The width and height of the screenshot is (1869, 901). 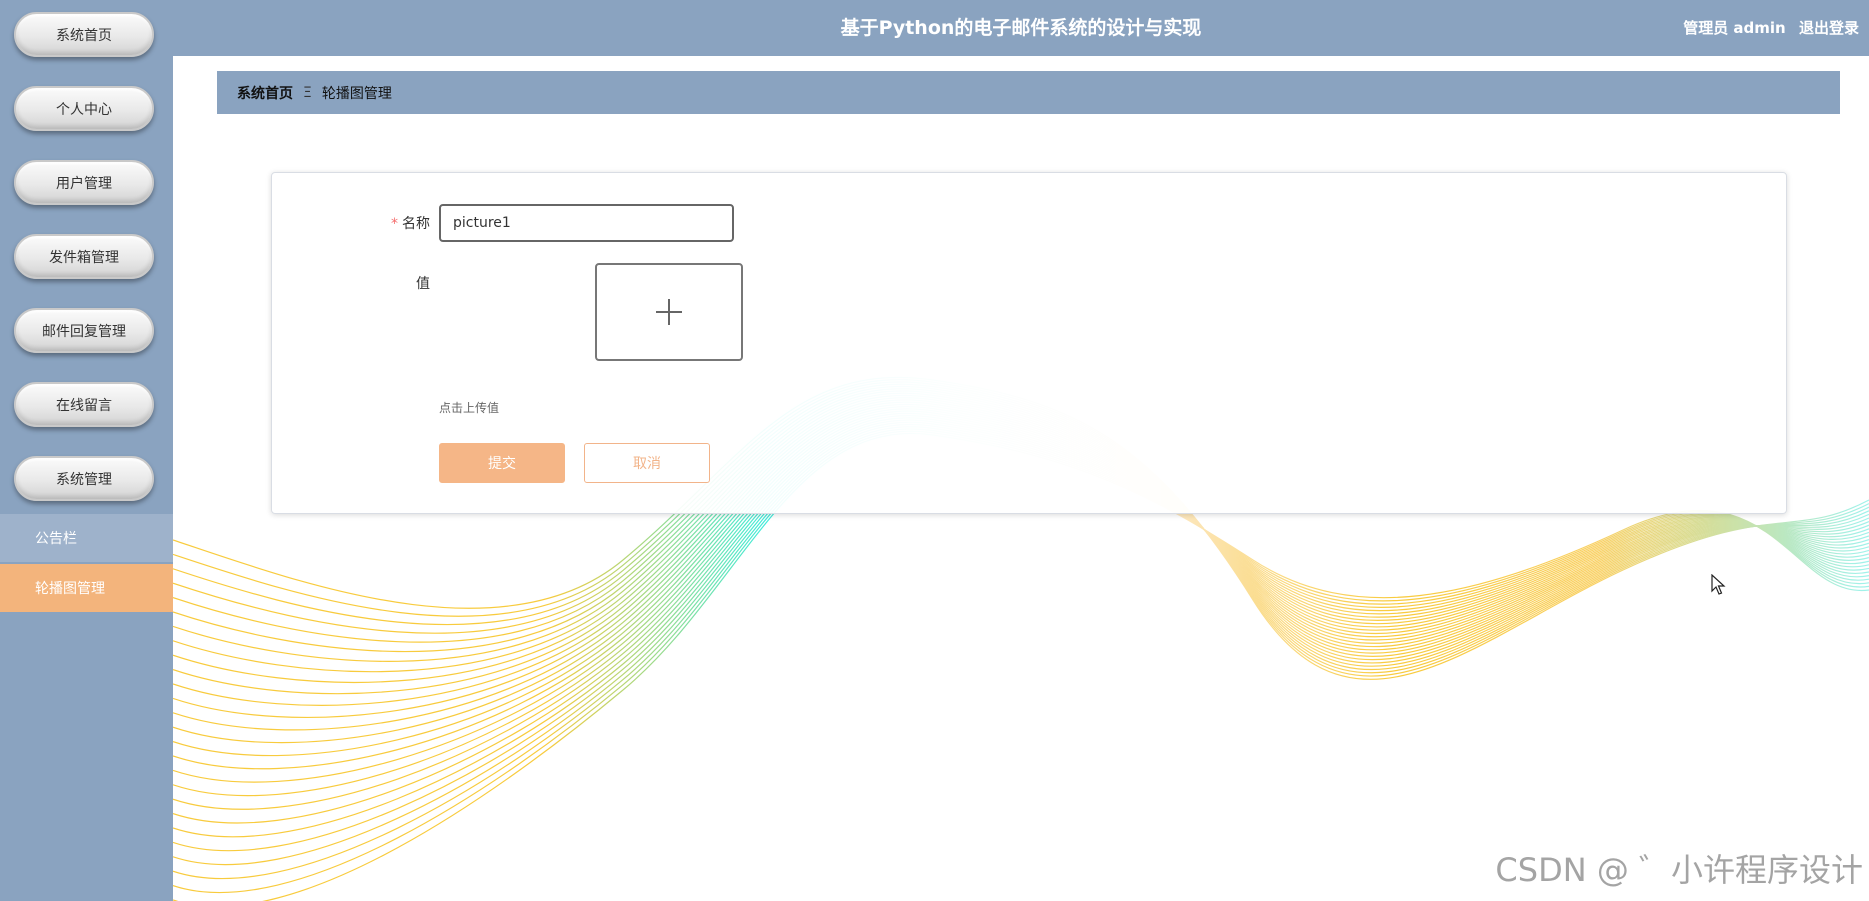 I want to click on sidebar-item-outbox: 发件箱管理, so click(x=84, y=256).